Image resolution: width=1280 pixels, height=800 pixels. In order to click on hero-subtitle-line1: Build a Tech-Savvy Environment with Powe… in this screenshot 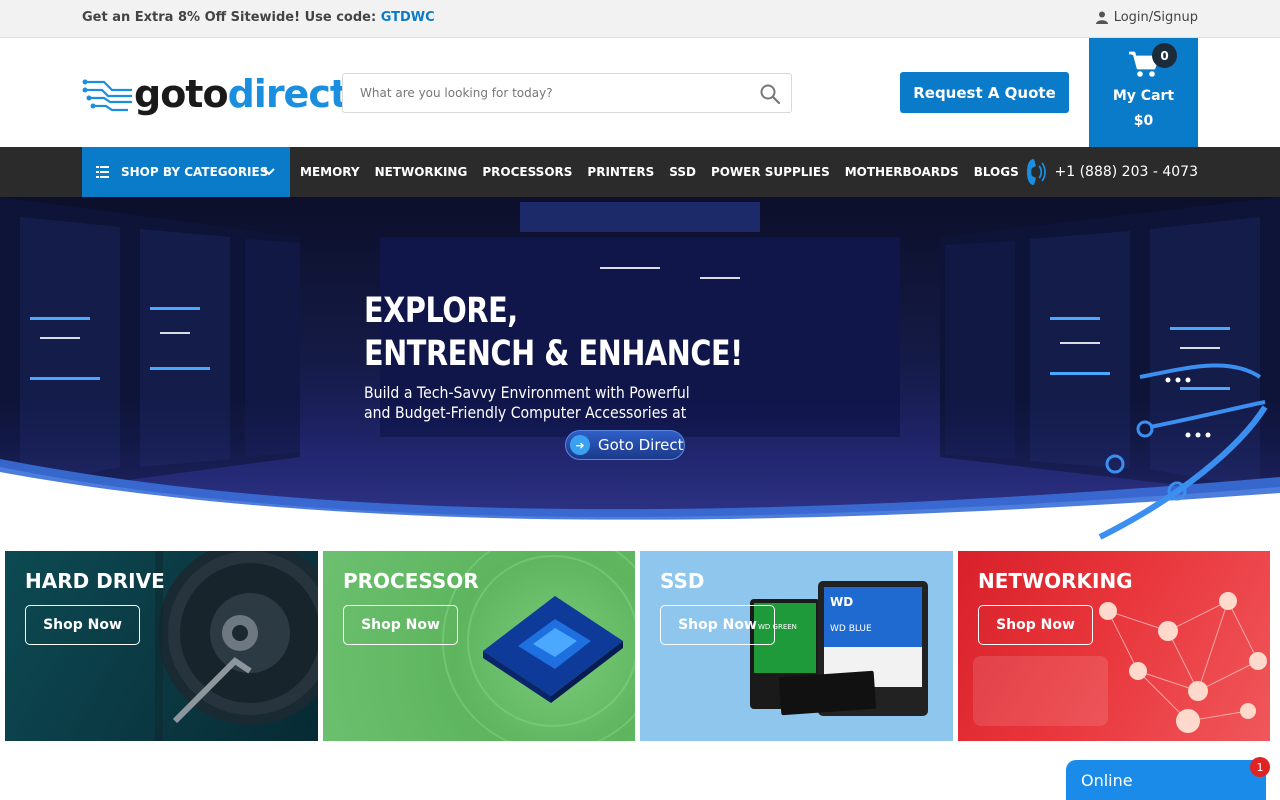, I will do `click(527, 392)`.